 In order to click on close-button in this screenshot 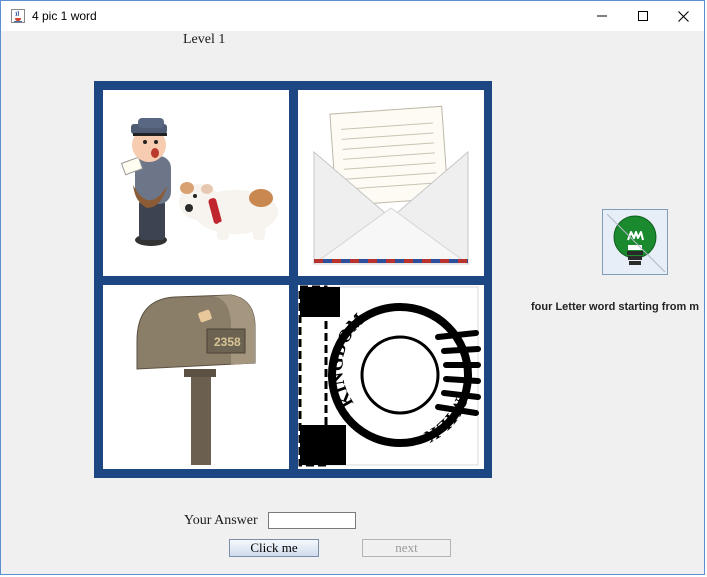, I will do `click(683, 16)`.